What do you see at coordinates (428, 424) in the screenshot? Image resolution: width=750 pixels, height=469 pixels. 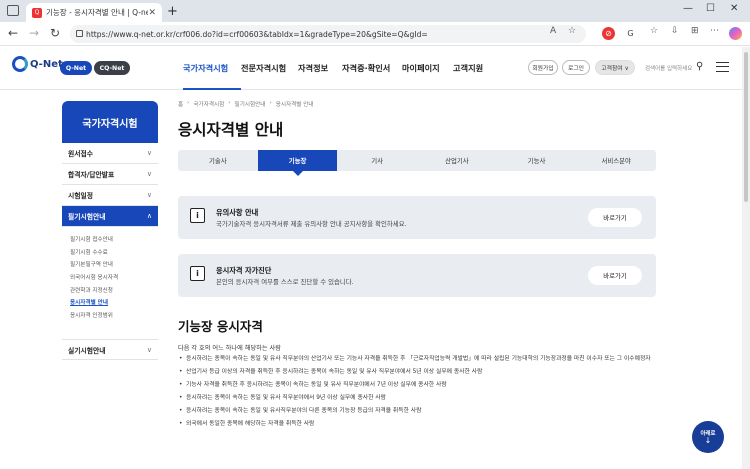 I see `requirement-item: 외국에서 동일한 종목에 해당하는 자격을 취득한 사람` at bounding box center [428, 424].